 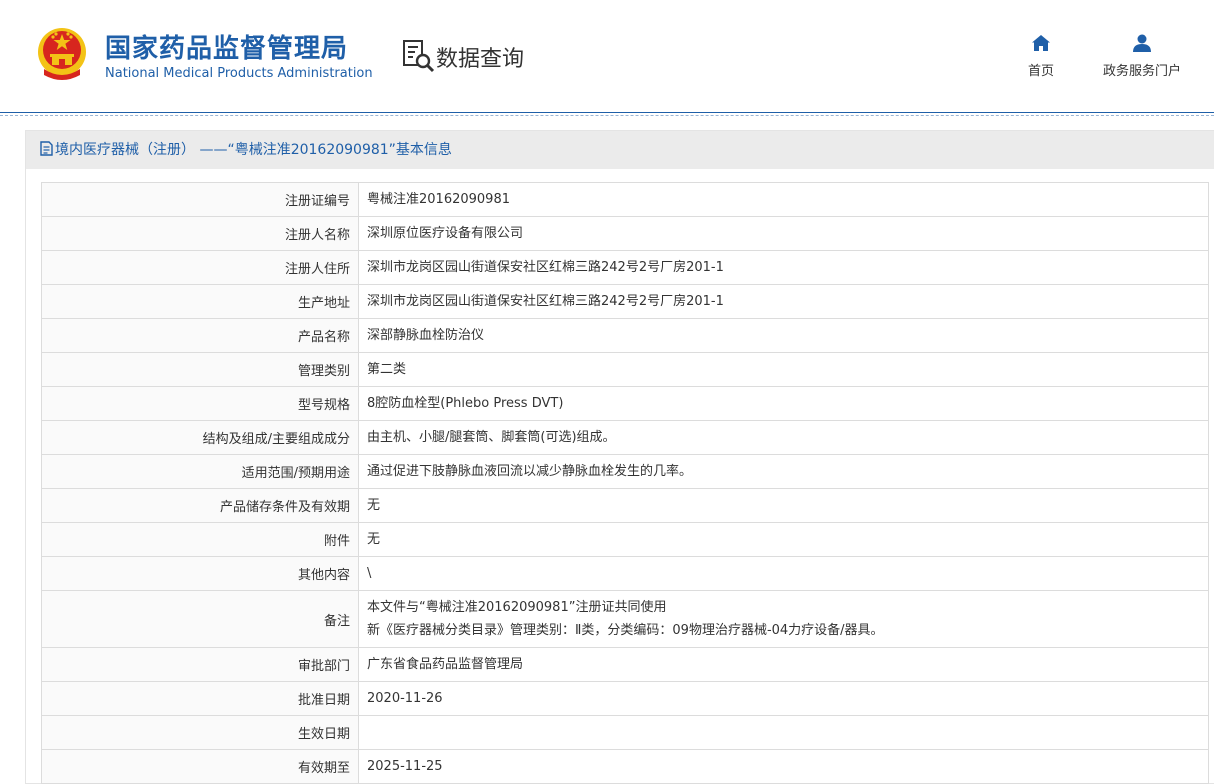 I want to click on table-row: 生产地址 深圳市龙岗区园山街道保安社区红棉三路242号2号厂房201-1, so click(x=625, y=301).